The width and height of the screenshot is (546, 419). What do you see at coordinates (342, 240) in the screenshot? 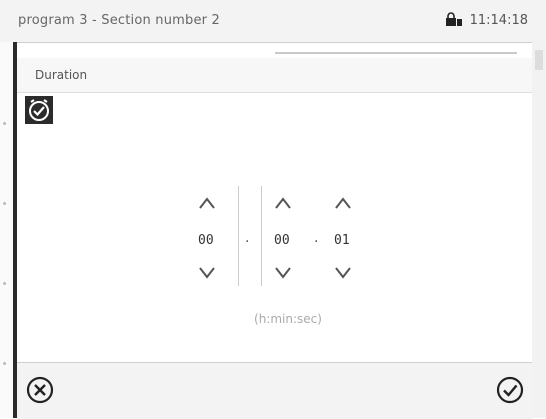
I see `seconds-value: 01` at bounding box center [342, 240].